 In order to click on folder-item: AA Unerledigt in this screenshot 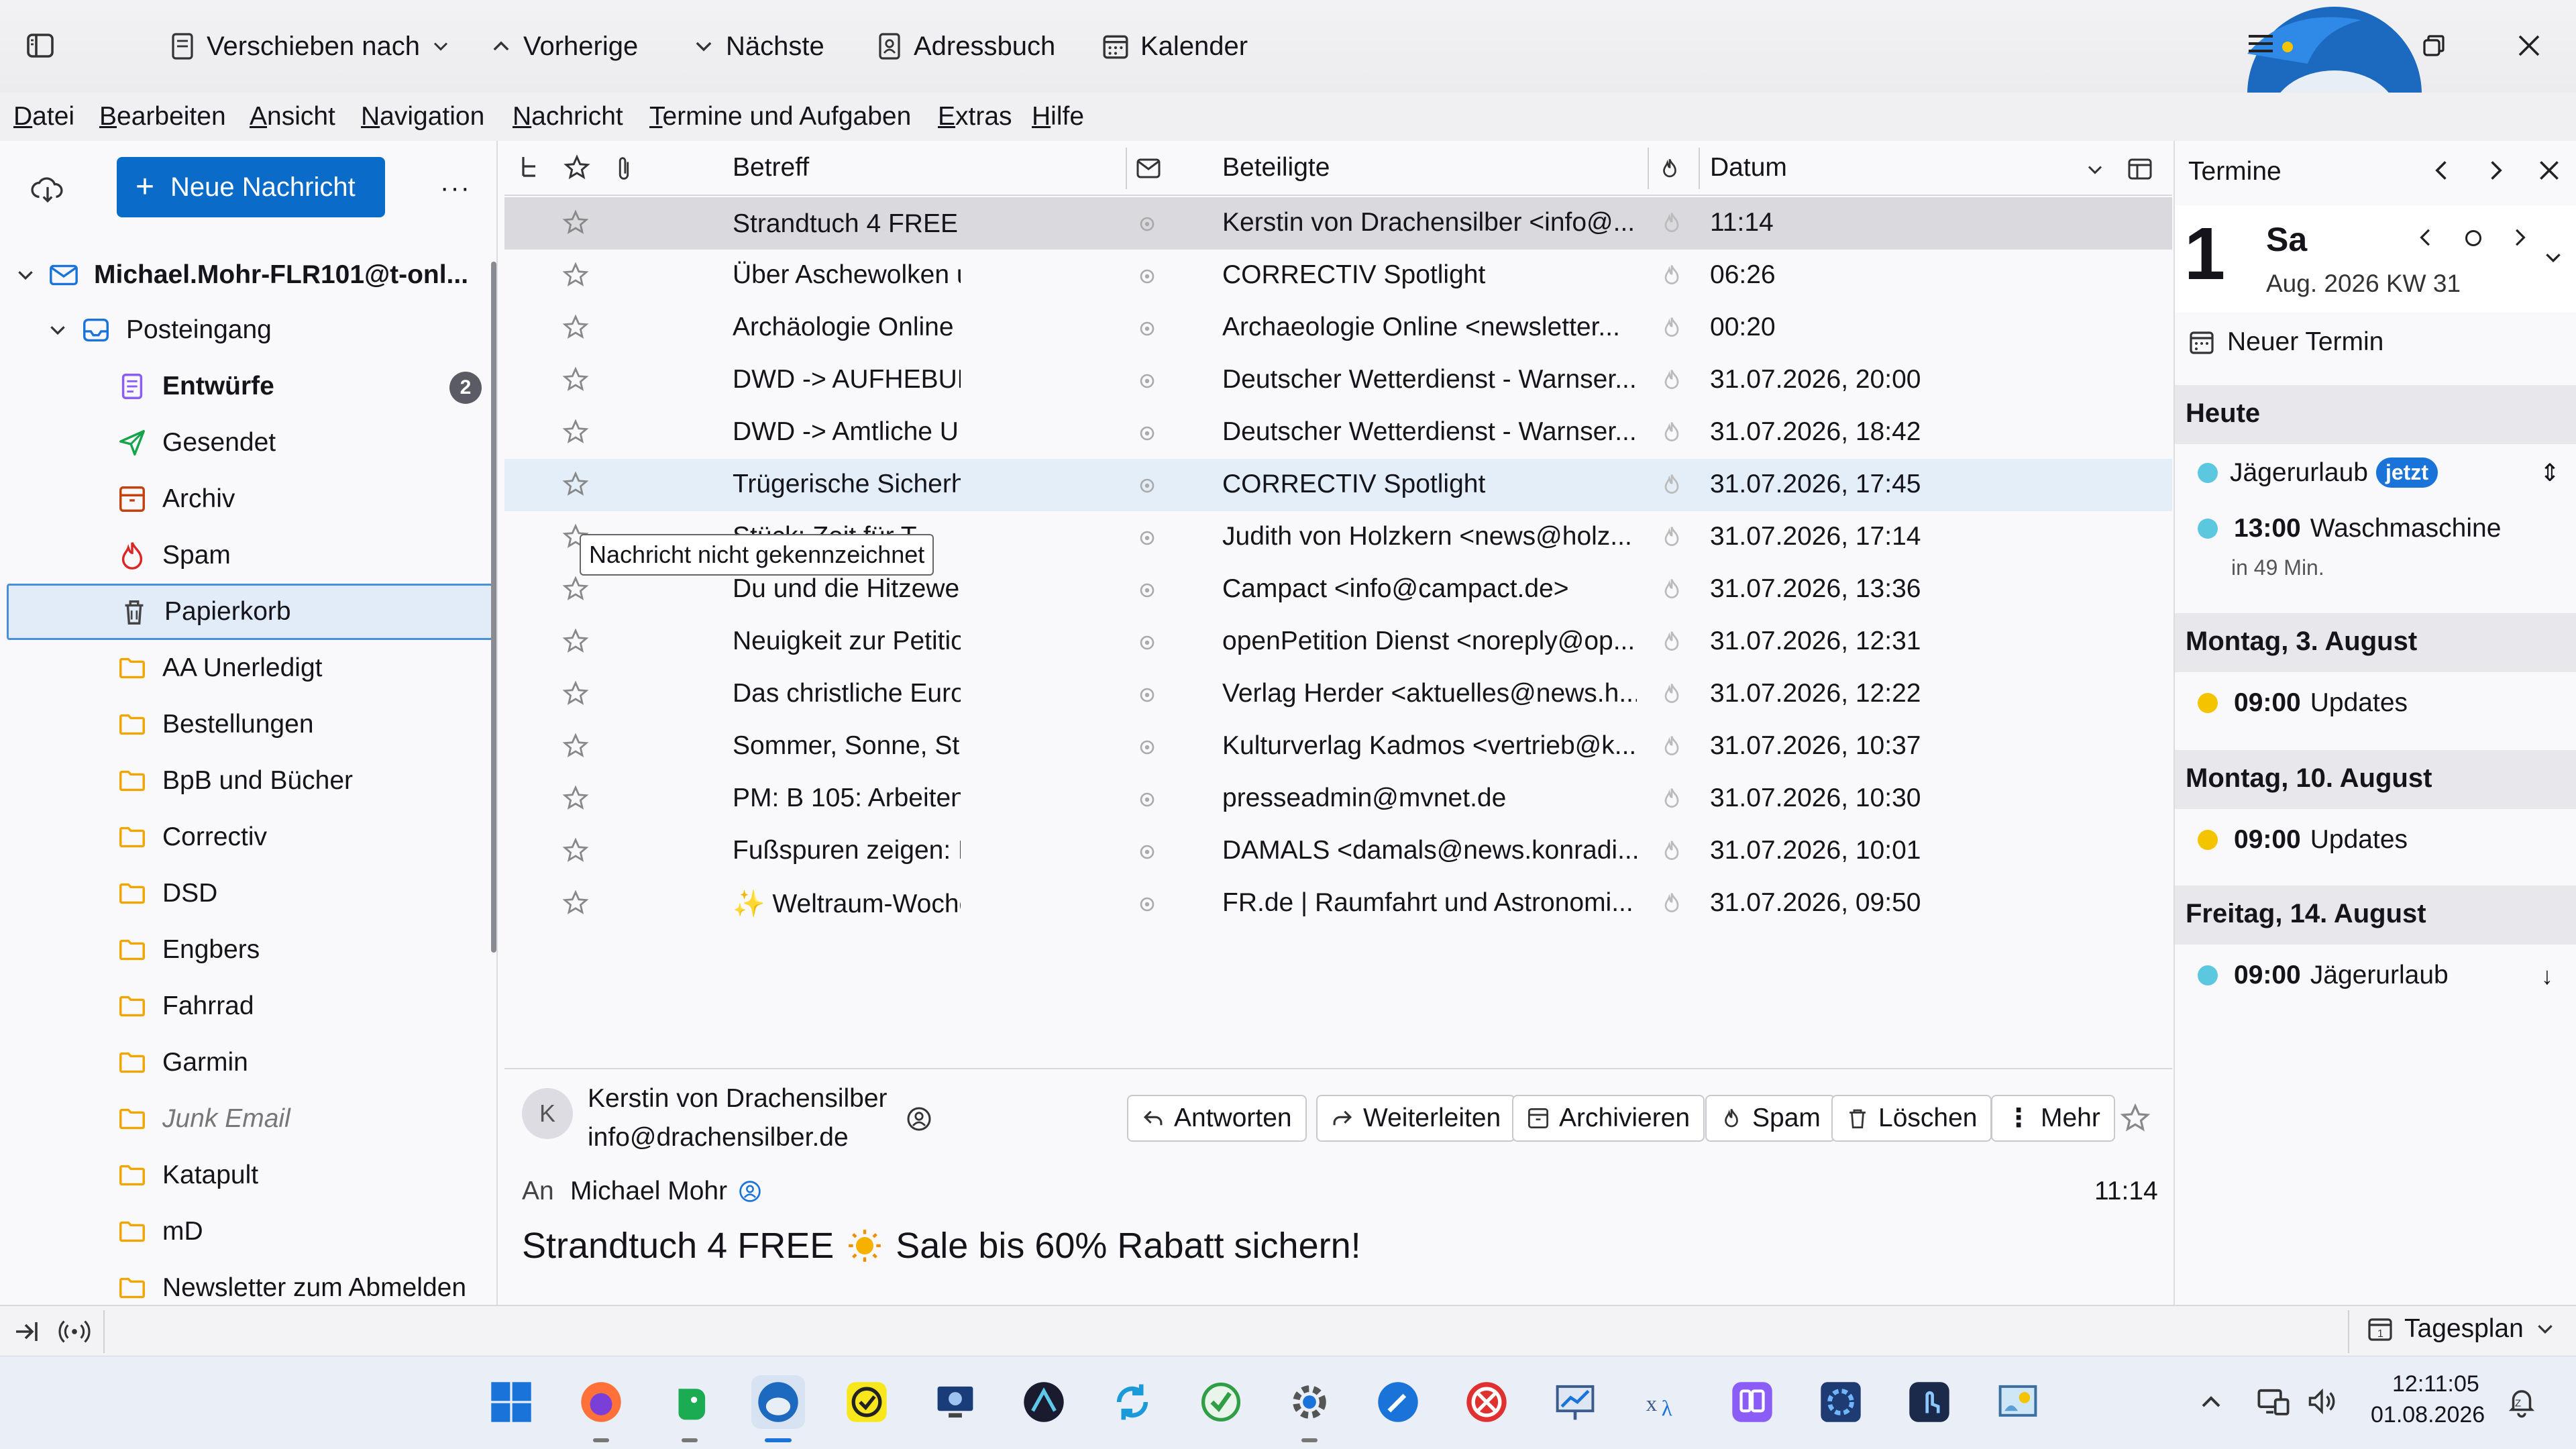, I will do `click(246, 668)`.